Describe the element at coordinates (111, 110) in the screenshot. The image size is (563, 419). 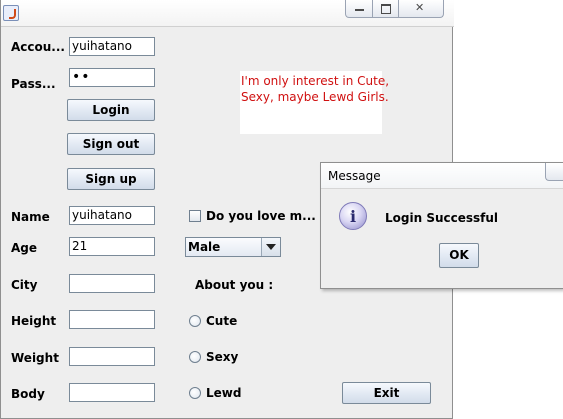
I see `login-button: Login` at that location.